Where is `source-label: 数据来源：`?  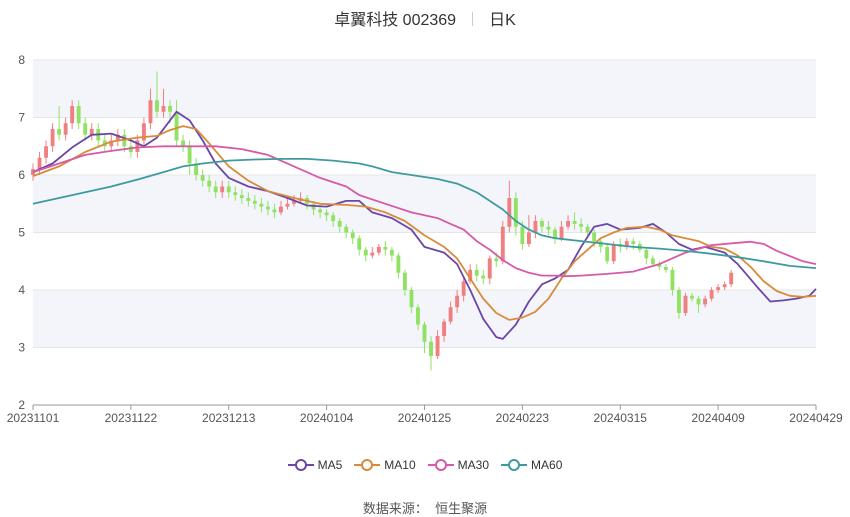 source-label: 数据来源： is located at coordinates (395, 508).